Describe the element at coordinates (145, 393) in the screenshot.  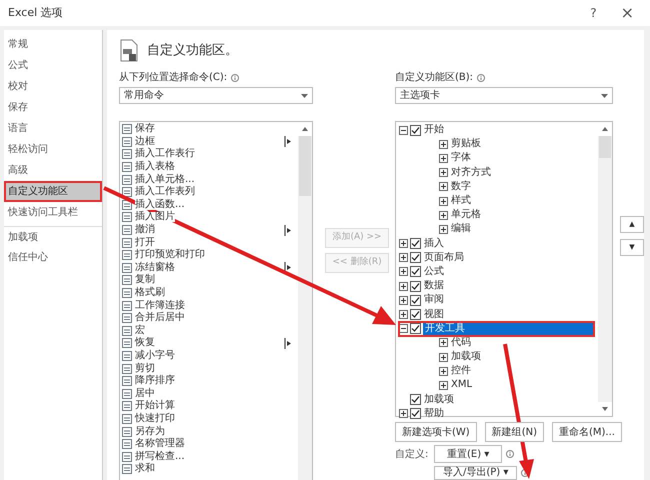
I see `command-item: 居中` at that location.